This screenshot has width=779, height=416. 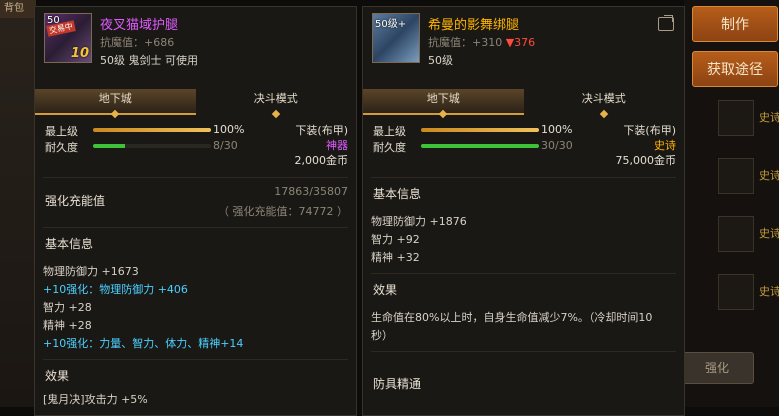 What do you see at coordinates (143, 343) in the screenshot?
I see `stat-line-enhance: +10强化：力量、智力、体力、精神+14` at bounding box center [143, 343].